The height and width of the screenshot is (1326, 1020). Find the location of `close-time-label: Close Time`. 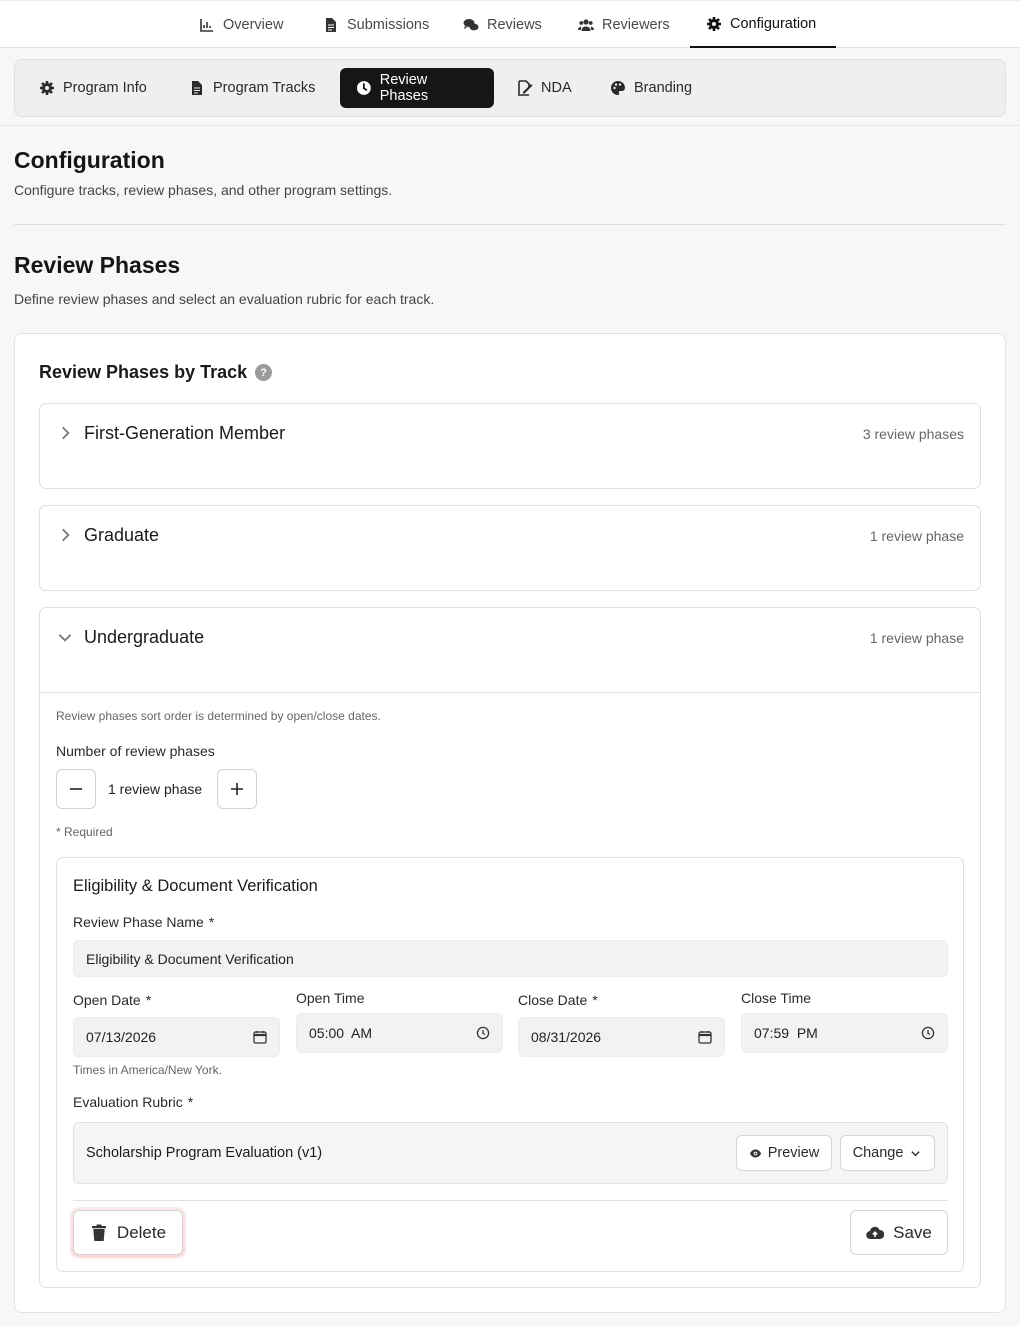

close-time-label: Close Time is located at coordinates (776, 998).